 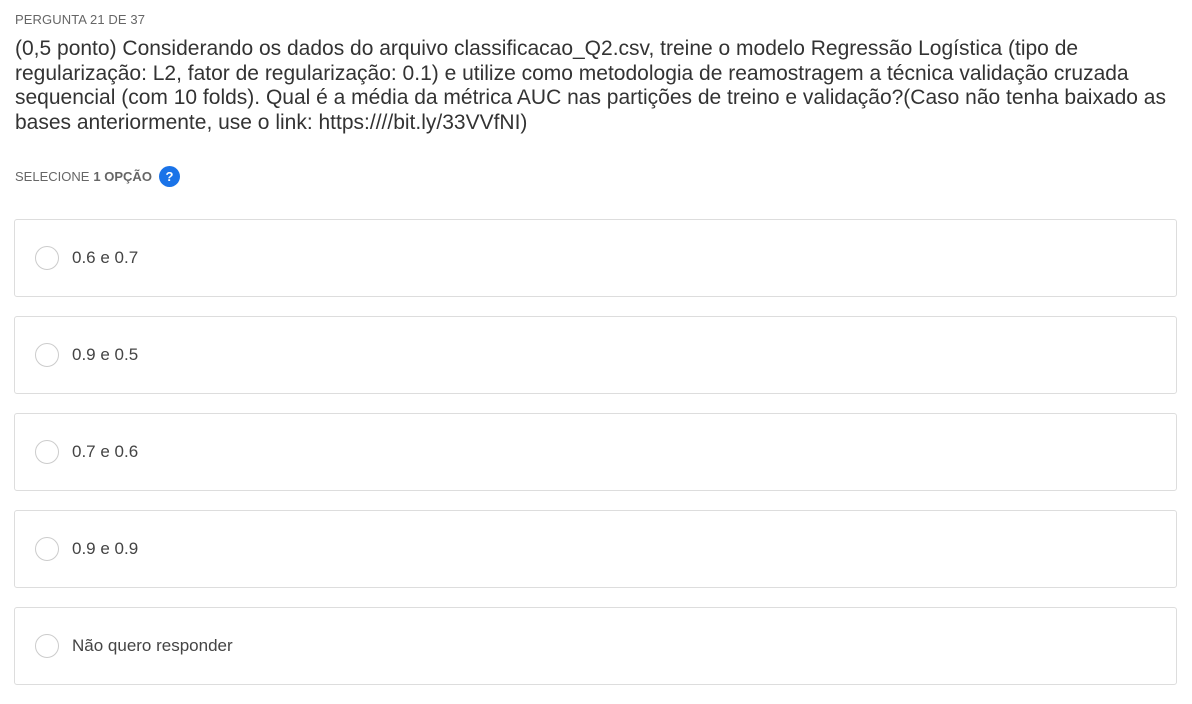 I want to click on answer-option-label: 0.6 e 0.7, so click(x=105, y=257).